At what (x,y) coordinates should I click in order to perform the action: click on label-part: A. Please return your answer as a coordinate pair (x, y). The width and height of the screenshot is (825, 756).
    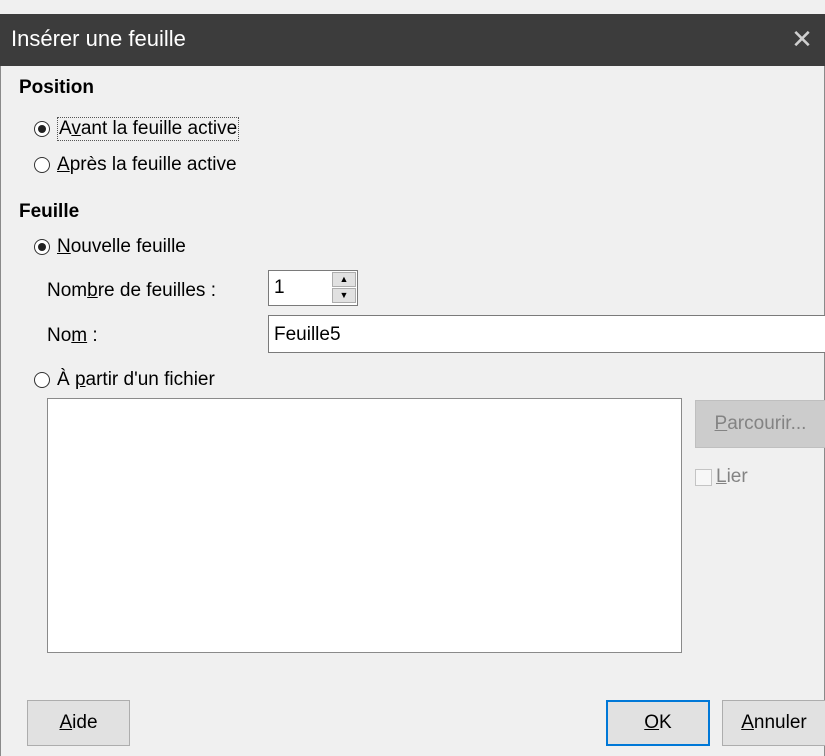
    Looking at the image, I should click on (65, 128).